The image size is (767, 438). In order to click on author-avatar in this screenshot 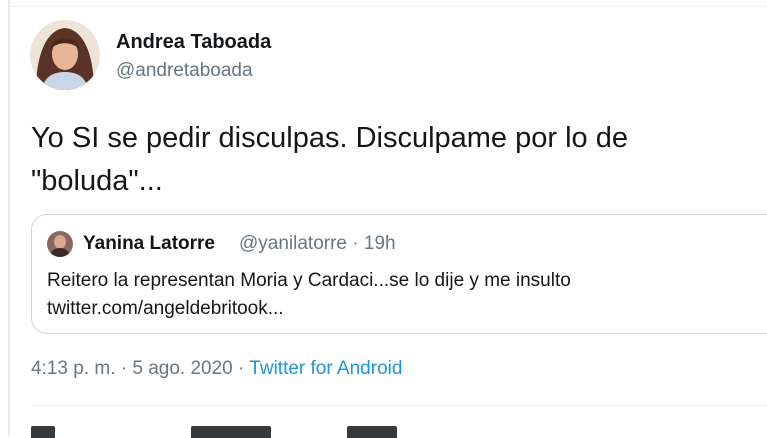, I will do `click(65, 55)`.